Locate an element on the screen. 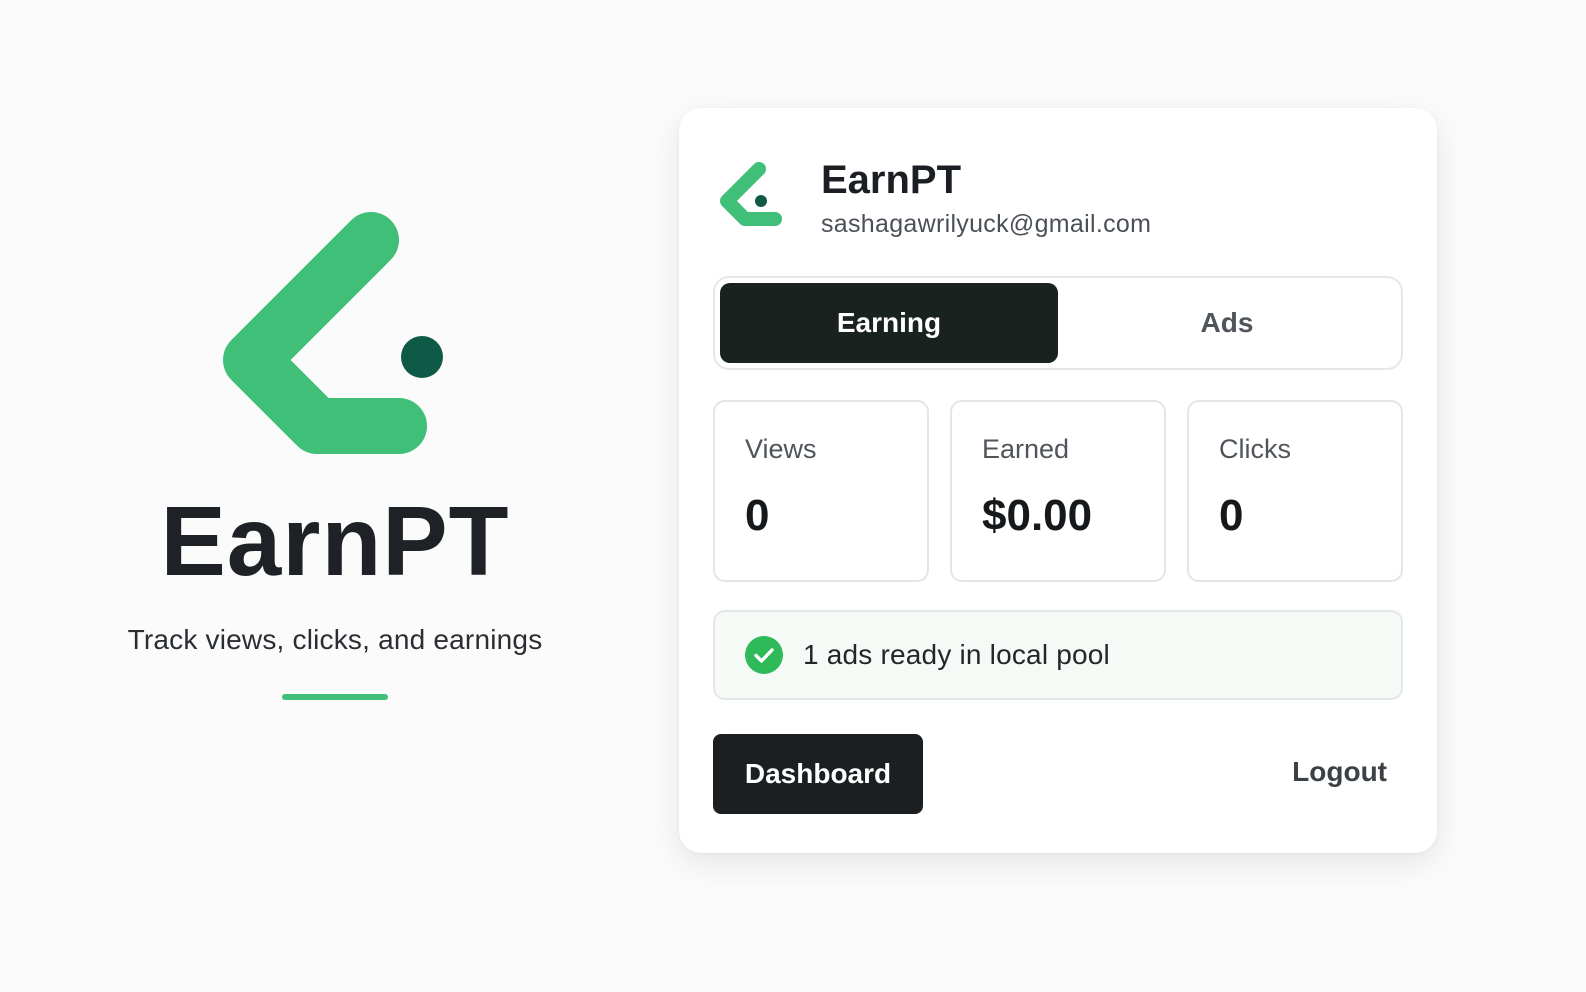 The height and width of the screenshot is (992, 1586). tab-earning: Earning is located at coordinates (889, 323).